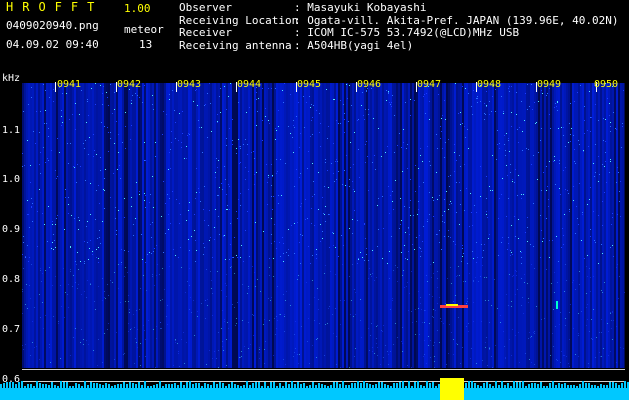  Describe the element at coordinates (205, 33) in the screenshot. I see `receiver-label: Receiver` at that location.